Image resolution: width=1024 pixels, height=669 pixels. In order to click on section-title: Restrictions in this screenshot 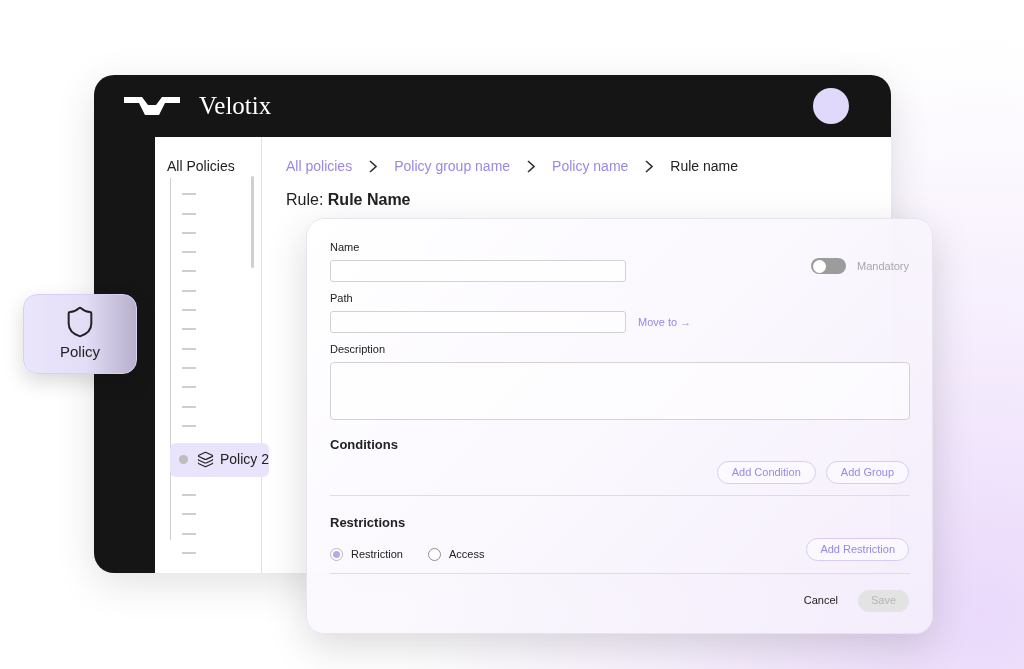, I will do `click(368, 522)`.